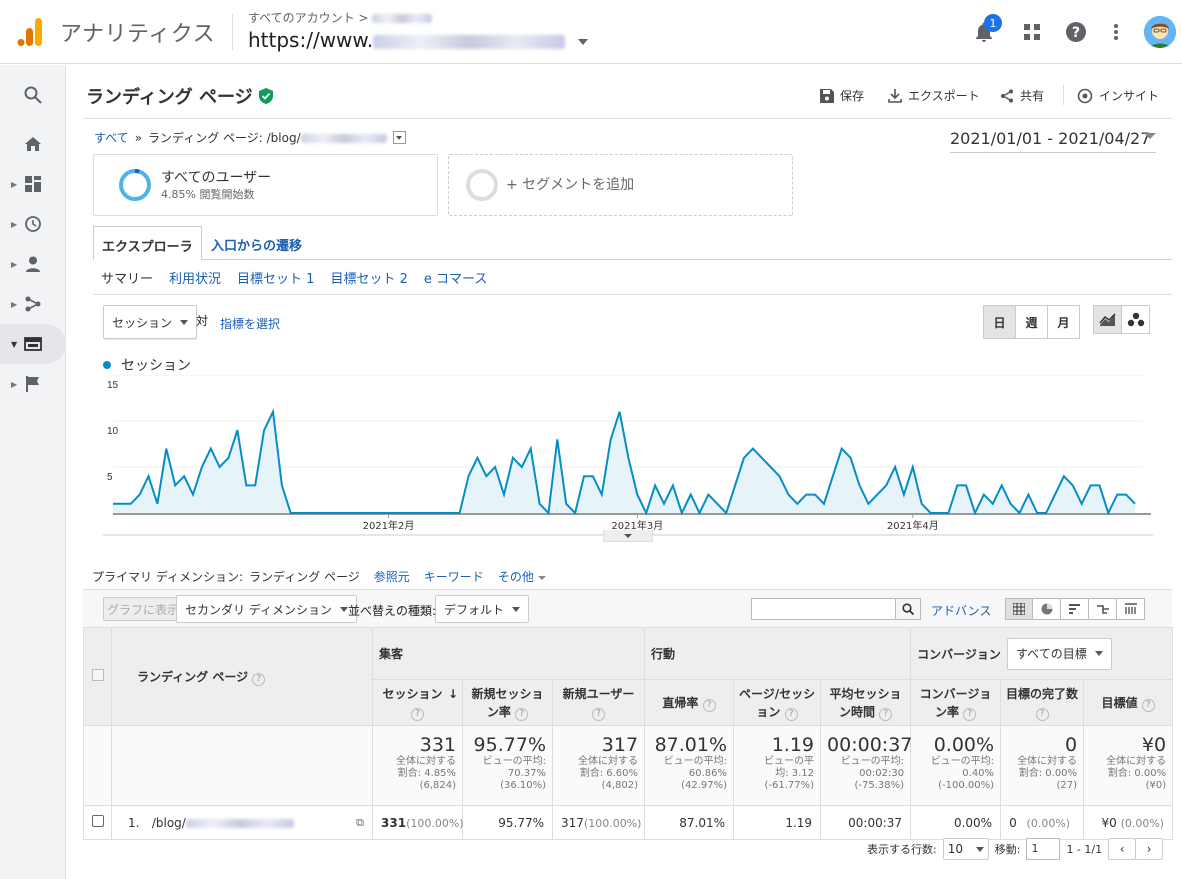  What do you see at coordinates (482, 609) in the screenshot?
I see `sort-type-select: デフォルト` at bounding box center [482, 609].